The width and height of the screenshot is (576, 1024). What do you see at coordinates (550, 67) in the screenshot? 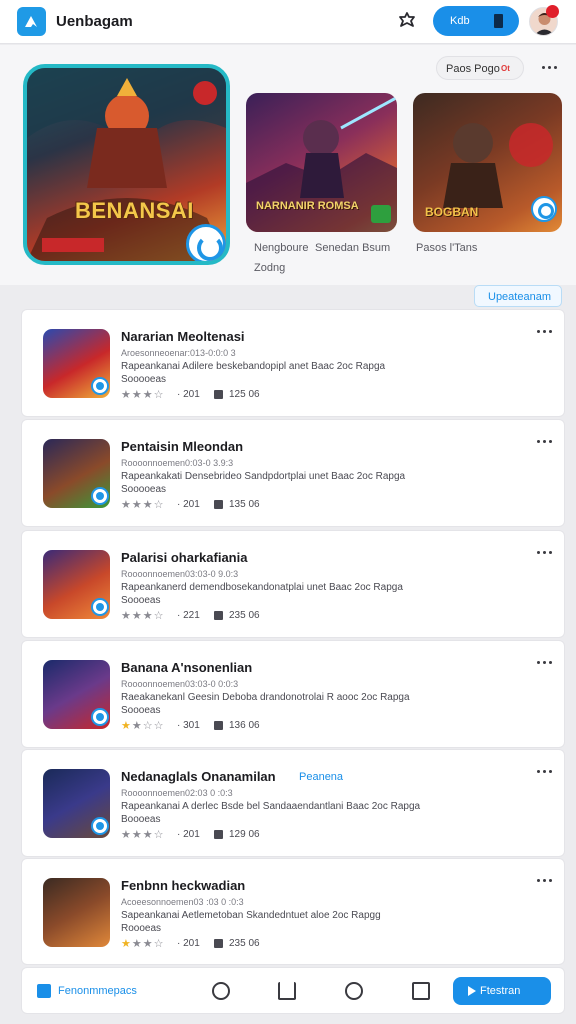
I see `featured-more-icon` at bounding box center [550, 67].